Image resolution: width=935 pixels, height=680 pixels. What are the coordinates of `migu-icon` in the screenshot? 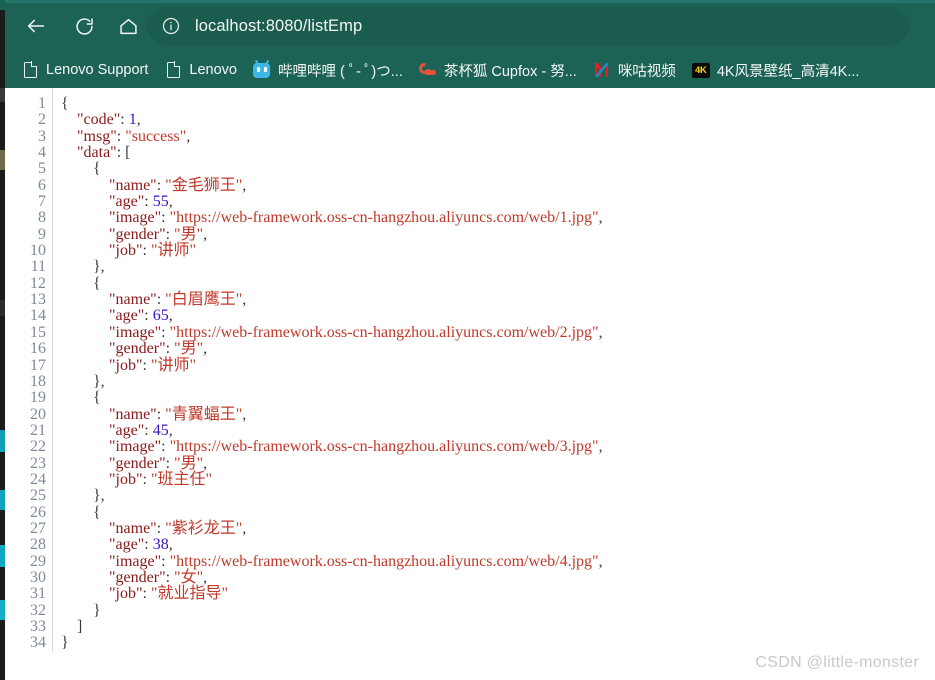 It's located at (602, 70).